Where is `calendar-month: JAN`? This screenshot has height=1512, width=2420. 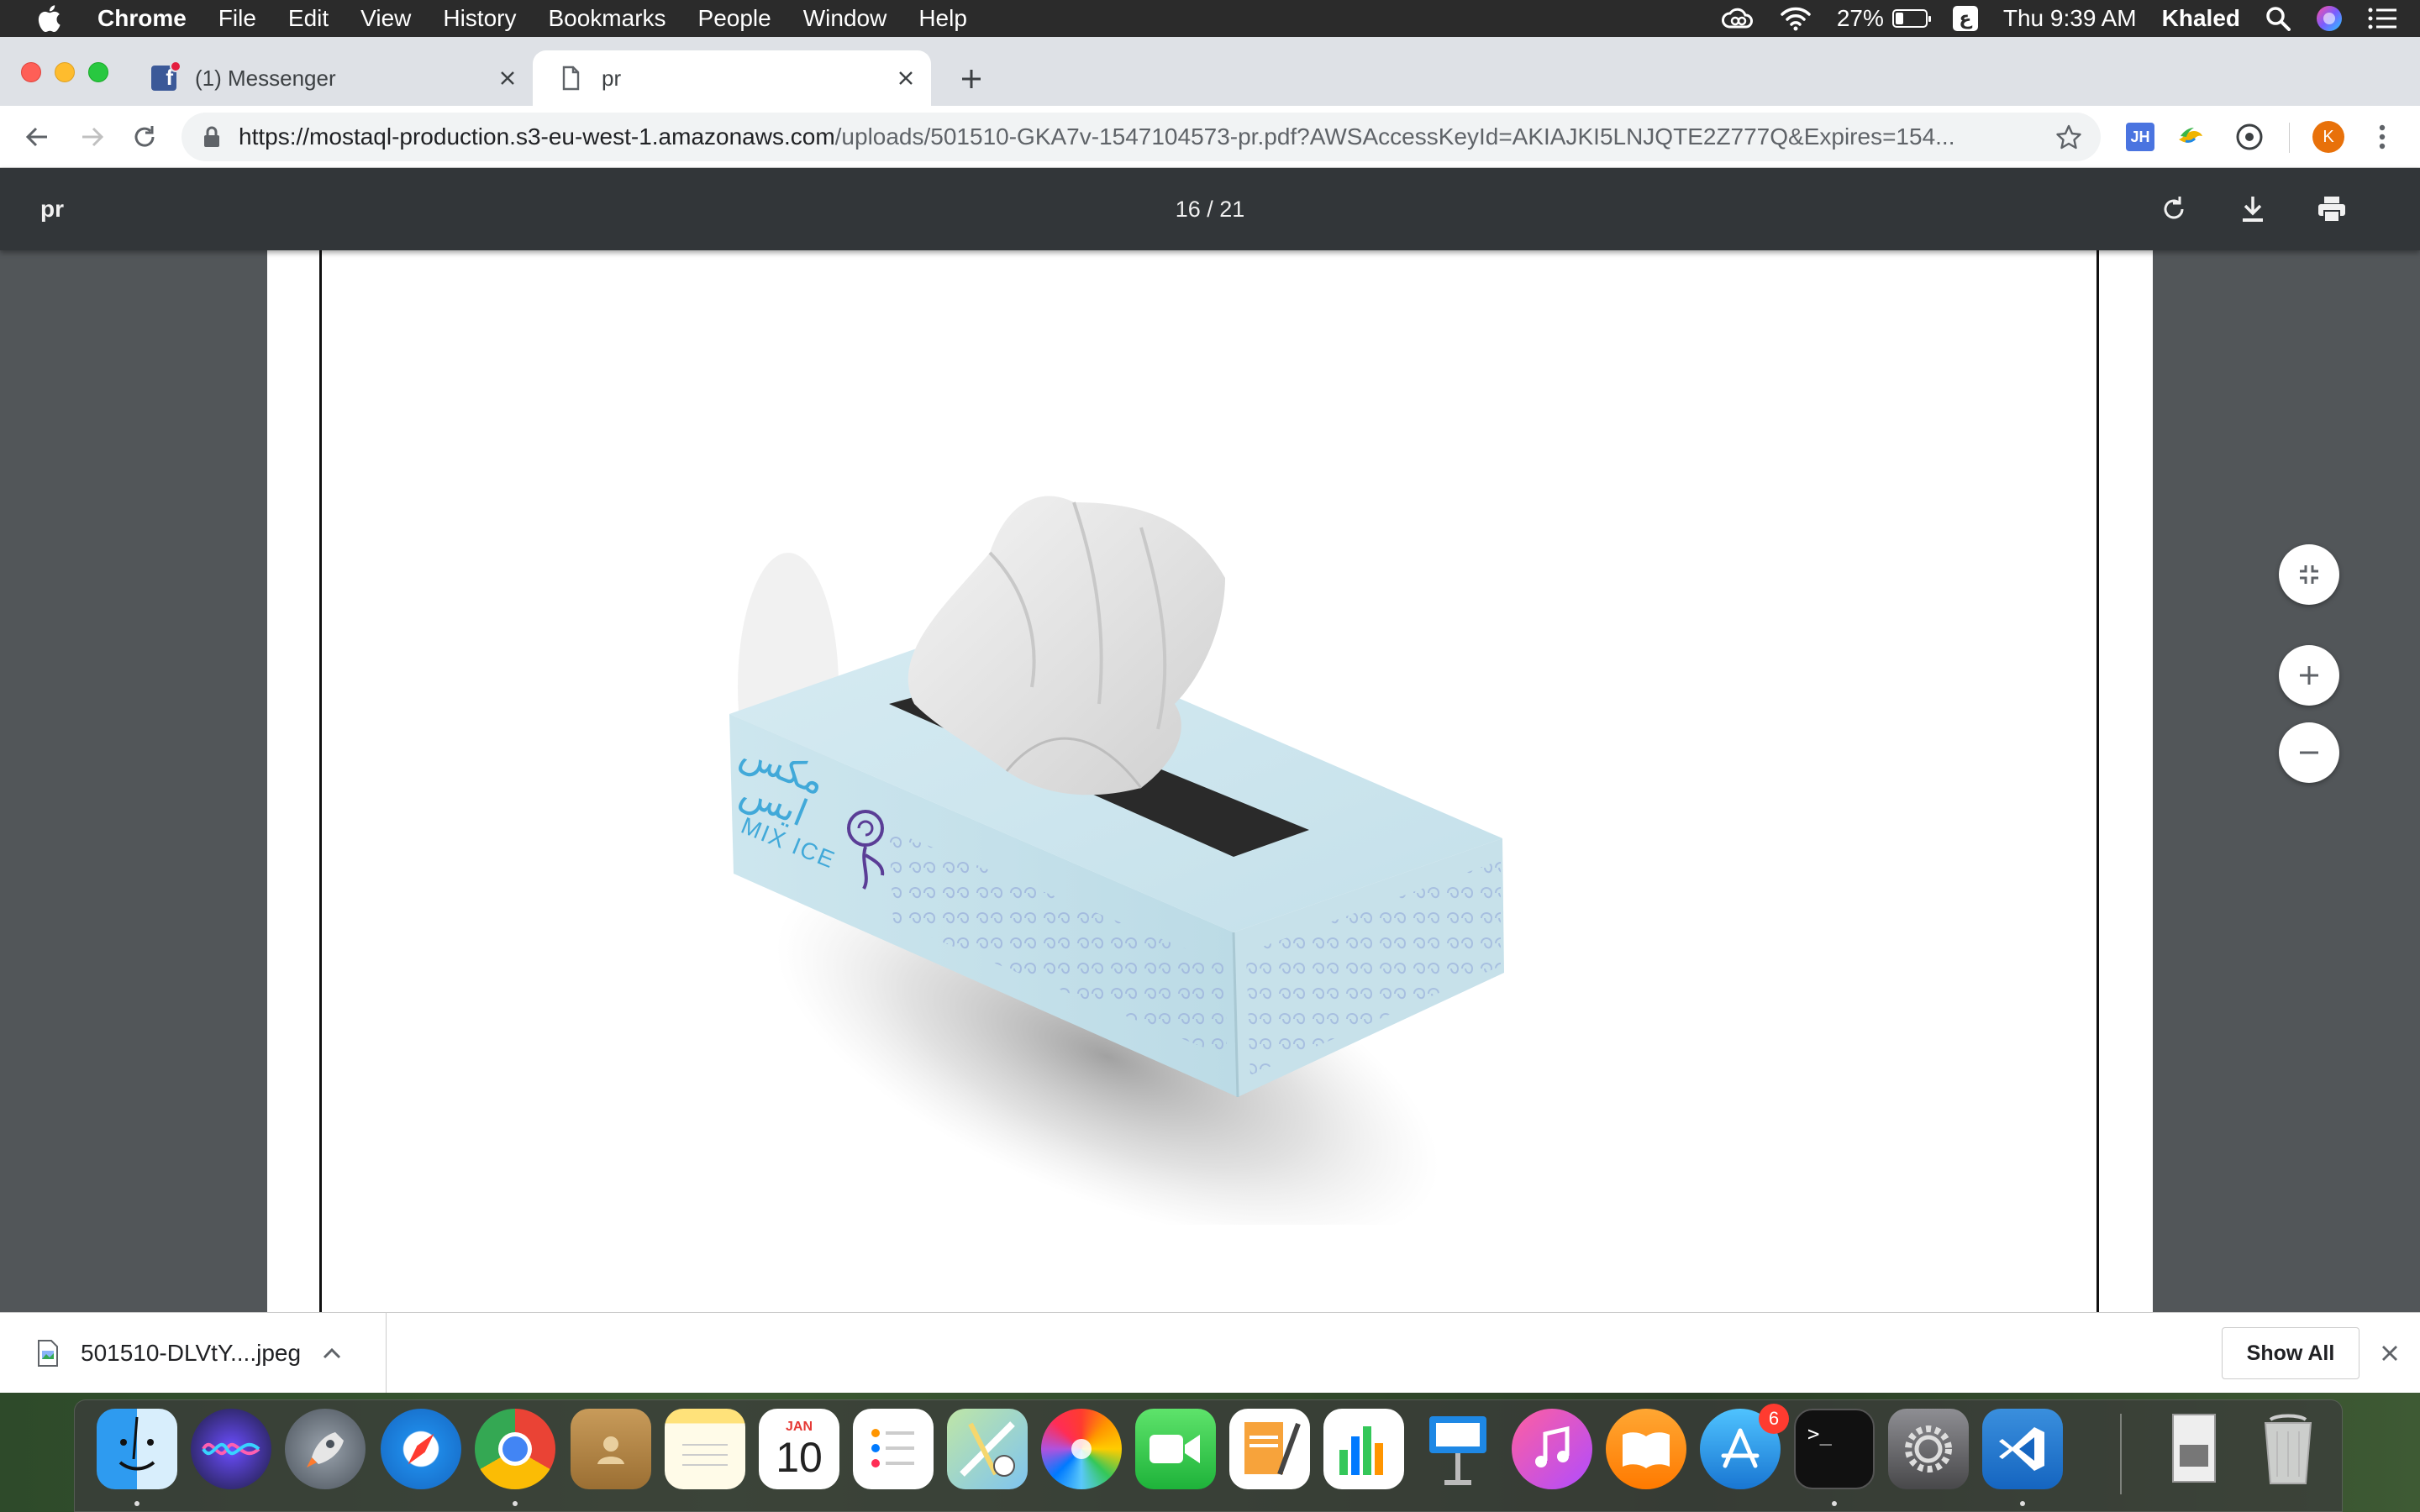 calendar-month: JAN is located at coordinates (799, 1427).